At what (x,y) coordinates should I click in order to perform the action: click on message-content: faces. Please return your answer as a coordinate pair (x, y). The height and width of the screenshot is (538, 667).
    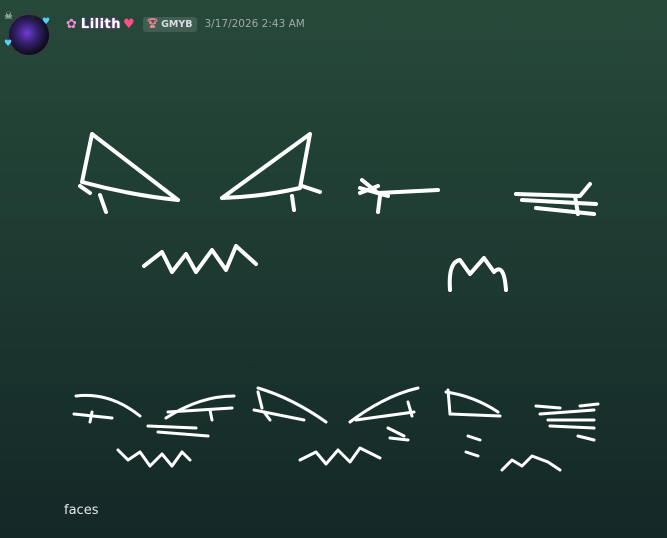
    Looking at the image, I should click on (81, 510).